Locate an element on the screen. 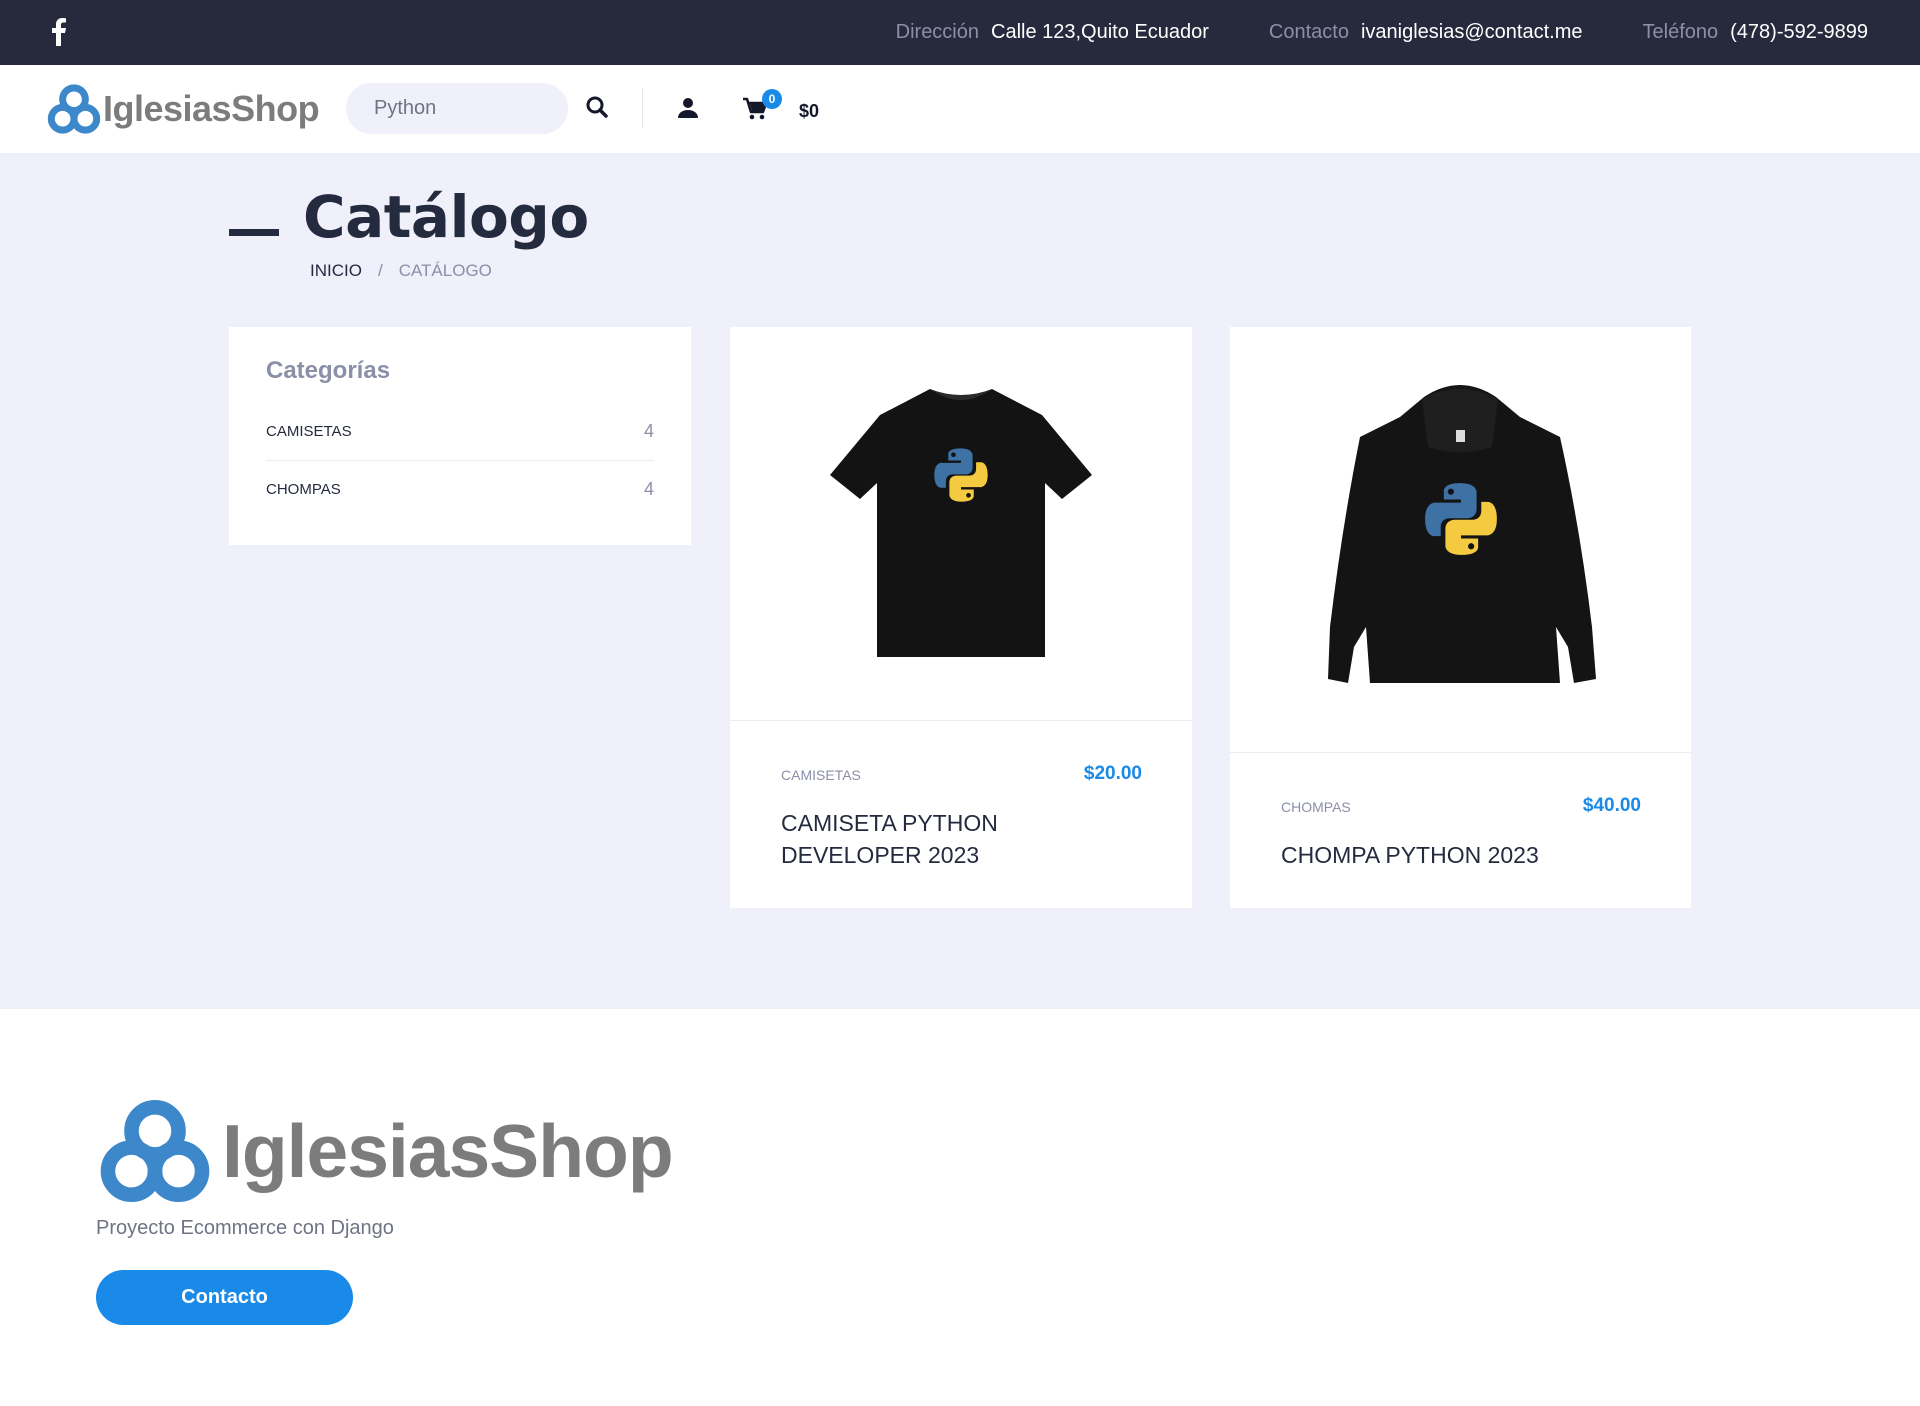  product-meta: CHOMPAS $40.00 CHOMPA PYTHON 2023 is located at coordinates (1461, 833).